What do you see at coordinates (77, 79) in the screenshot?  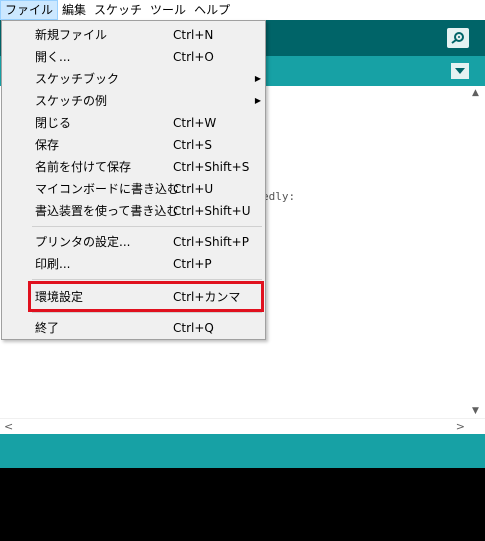 I see `menu-item-label: スケッチブック` at bounding box center [77, 79].